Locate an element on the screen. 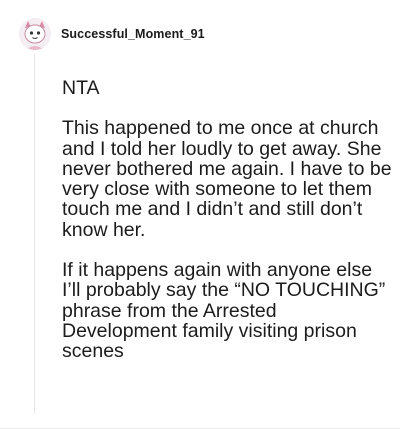  user-avatar-icon is located at coordinates (35, 34).